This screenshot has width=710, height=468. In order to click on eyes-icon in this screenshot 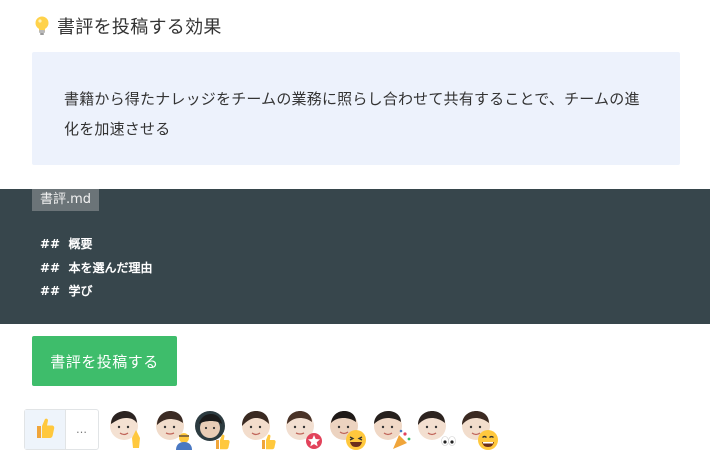, I will do `click(448, 441)`.